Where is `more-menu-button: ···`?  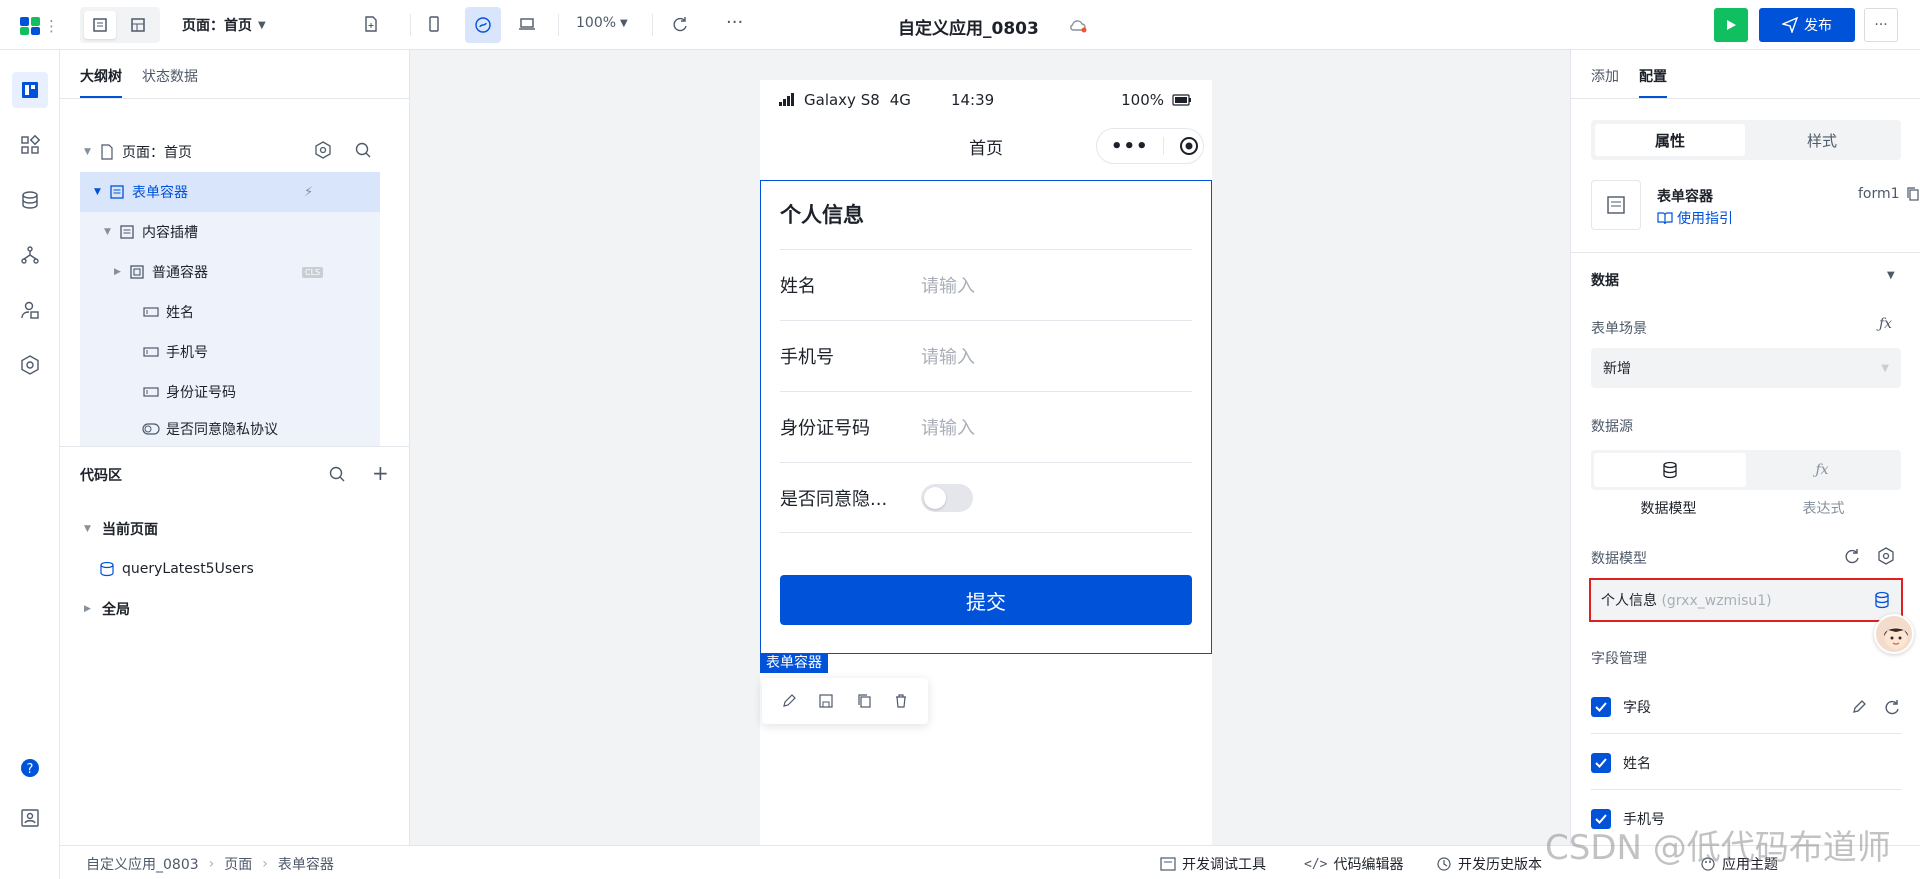 more-menu-button: ··· is located at coordinates (1881, 25).